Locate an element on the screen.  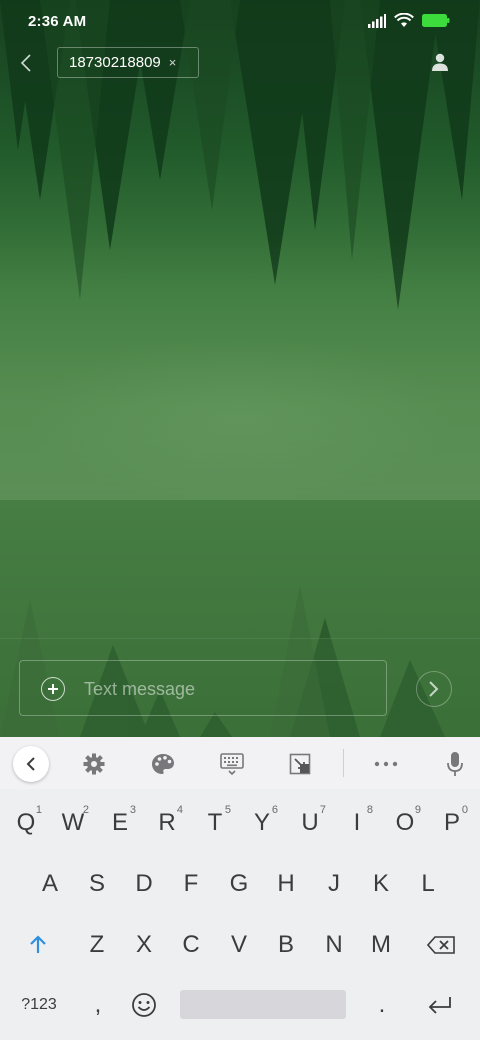
key-j: J is located at coordinates (334, 884).